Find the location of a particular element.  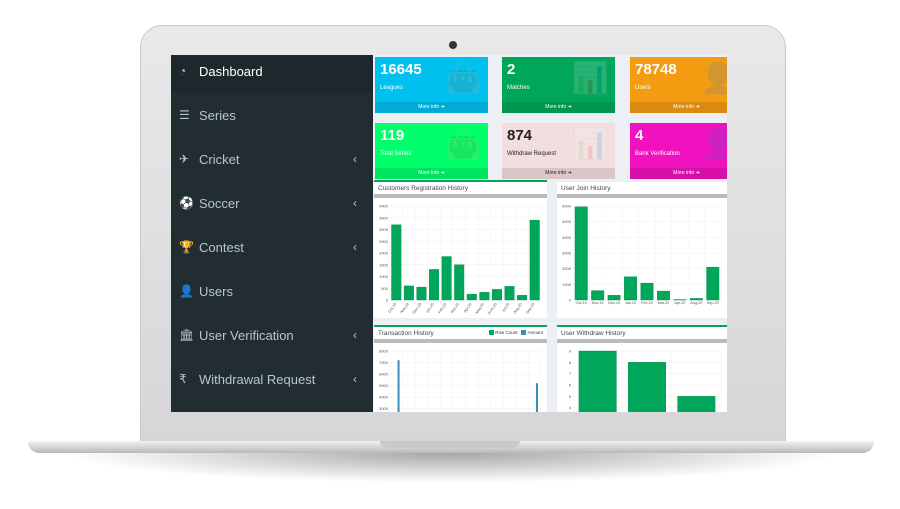

stat-value: 2 is located at coordinates (511, 69).